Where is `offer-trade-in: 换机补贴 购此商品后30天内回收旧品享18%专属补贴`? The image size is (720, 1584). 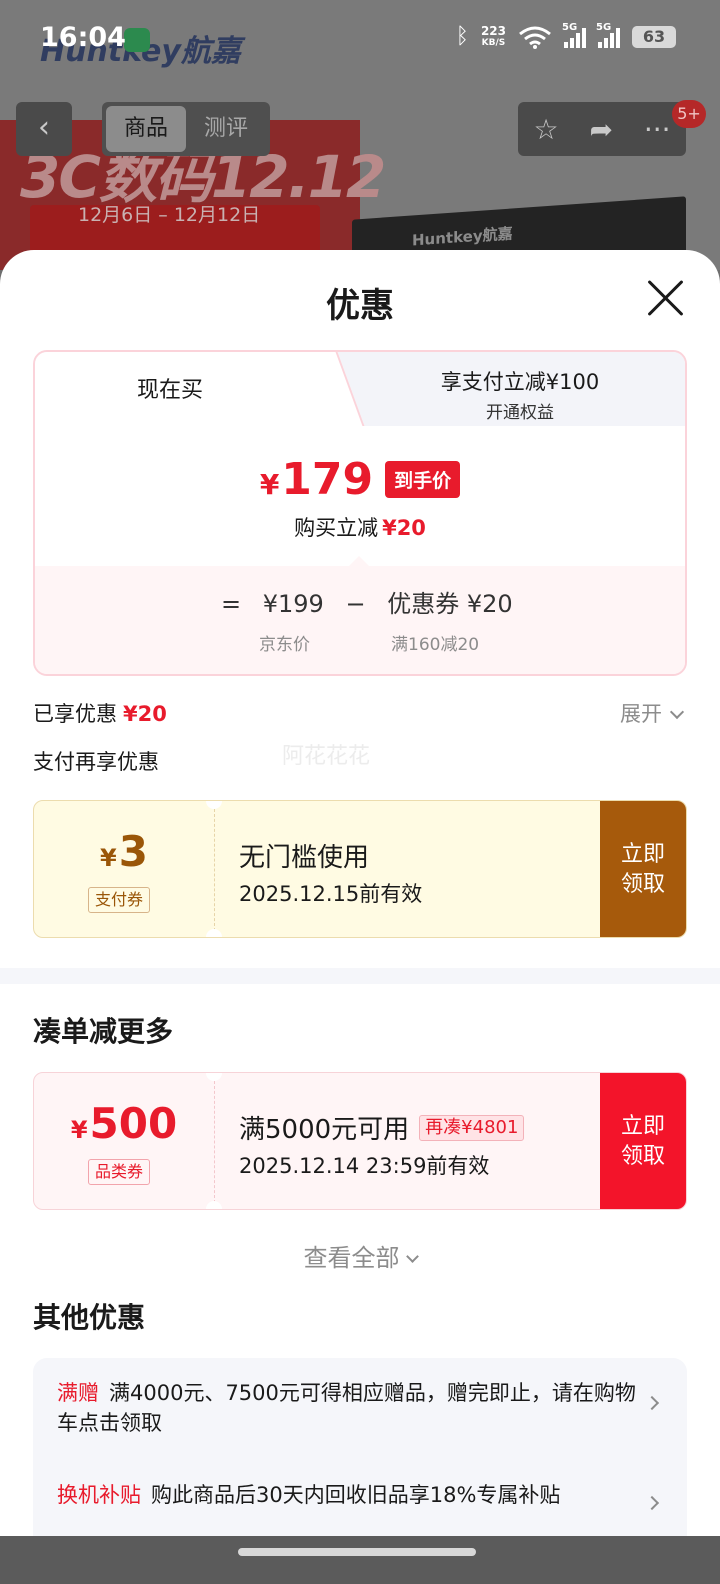 offer-trade-in: 换机补贴 购此商品后30天内回收旧品享18%专属补贴 is located at coordinates (347, 1495).